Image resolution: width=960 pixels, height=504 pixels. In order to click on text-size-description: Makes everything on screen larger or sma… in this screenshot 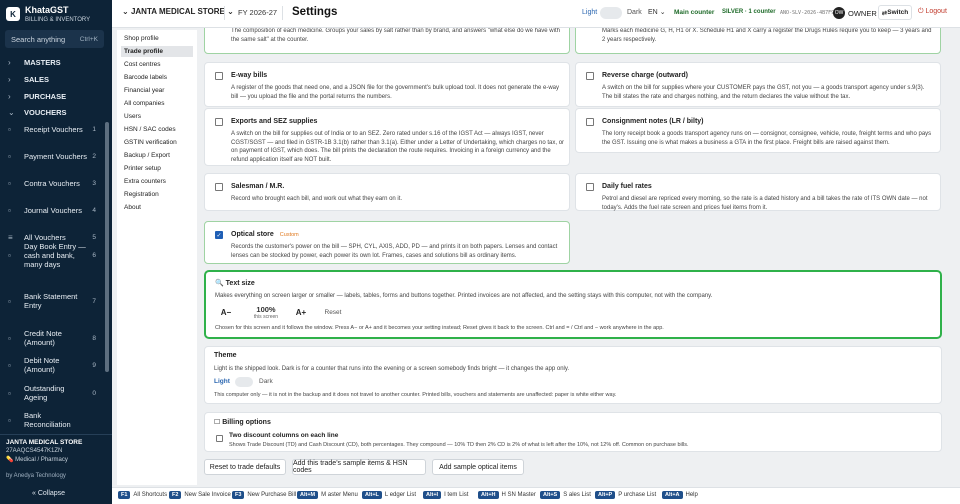, I will do `click(464, 296)`.